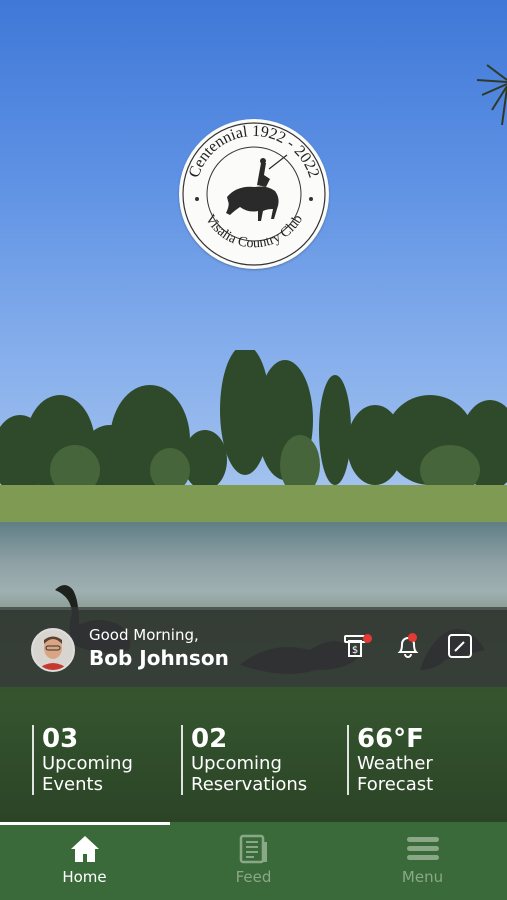  Describe the element at coordinates (253, 505) in the screenshot. I see `fairway` at that location.